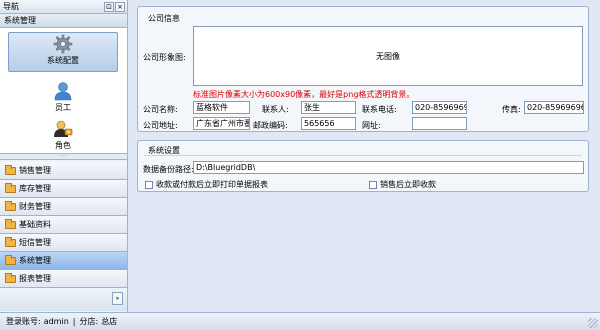  Describe the element at coordinates (371, 125) in the screenshot. I see `website-label: 网址:` at that location.